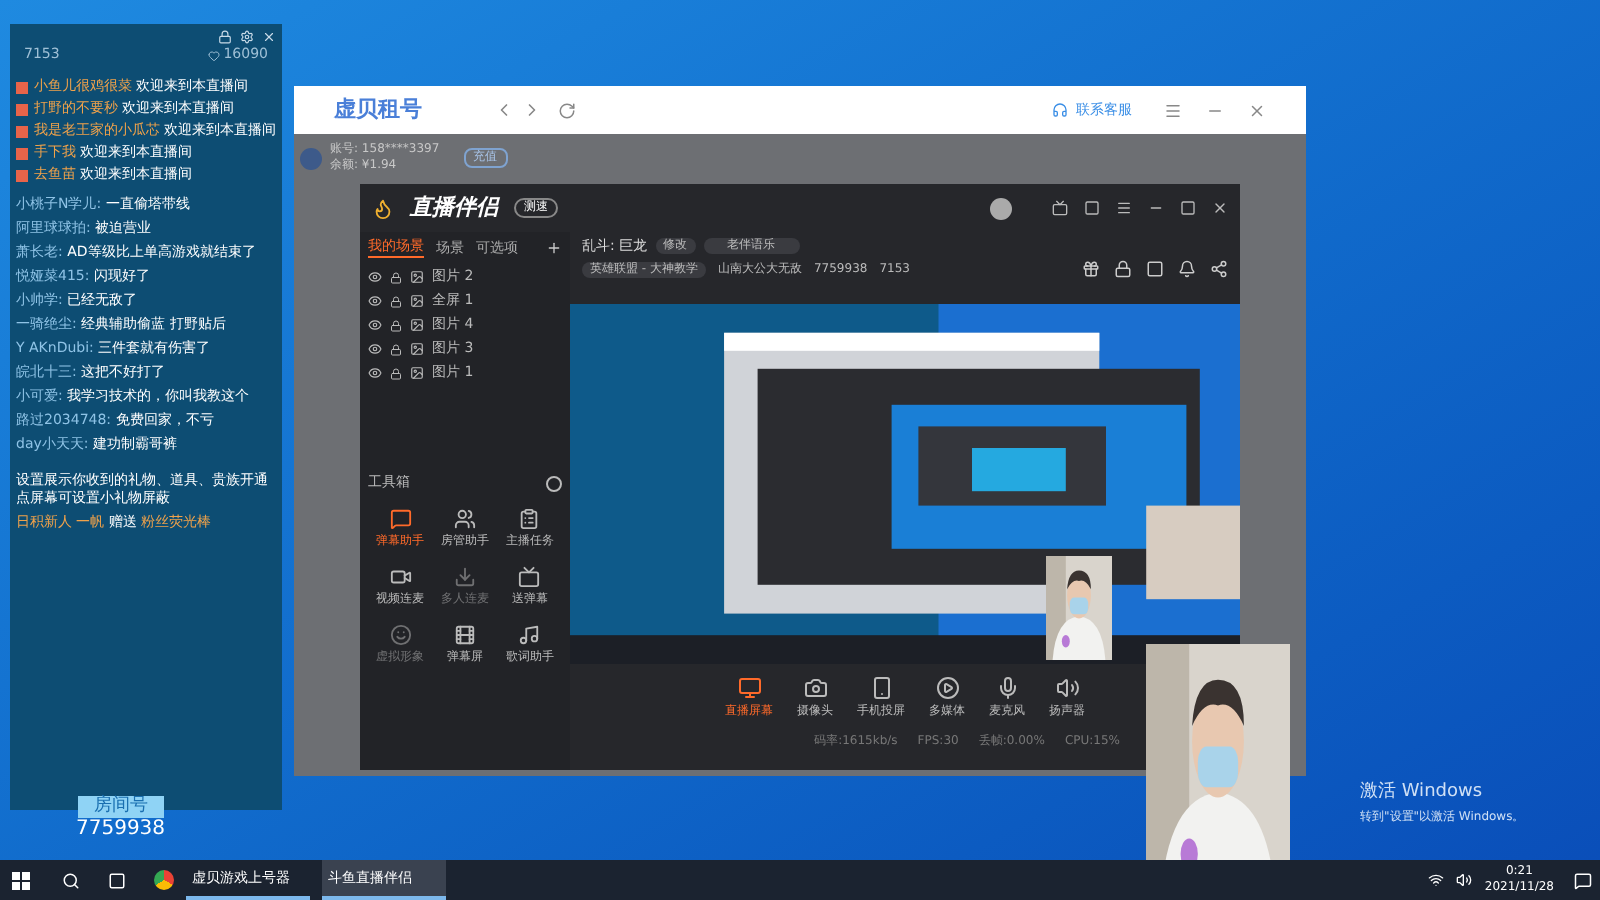 The image size is (1600, 900). What do you see at coordinates (1060, 110) in the screenshot?
I see `headset-icon` at bounding box center [1060, 110].